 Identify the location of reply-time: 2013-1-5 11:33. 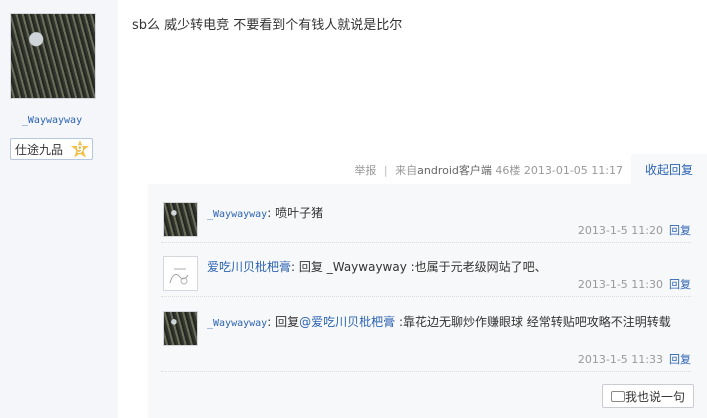
(620, 359).